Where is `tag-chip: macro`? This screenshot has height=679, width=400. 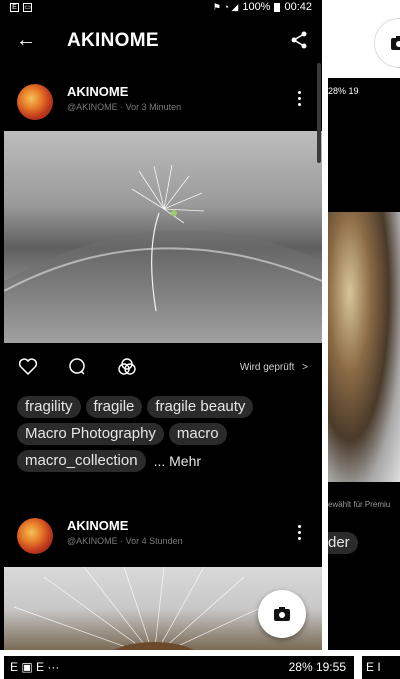 tag-chip: macro is located at coordinates (197, 434).